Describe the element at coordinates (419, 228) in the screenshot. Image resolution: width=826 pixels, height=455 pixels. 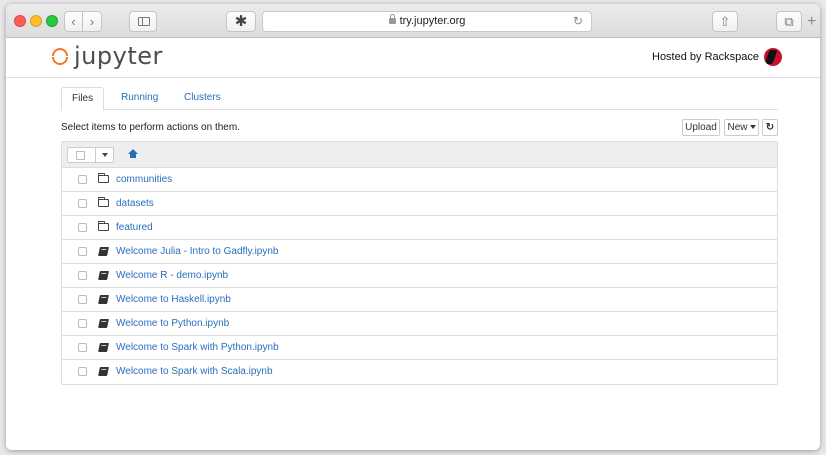
I see `file-row: featured` at that location.